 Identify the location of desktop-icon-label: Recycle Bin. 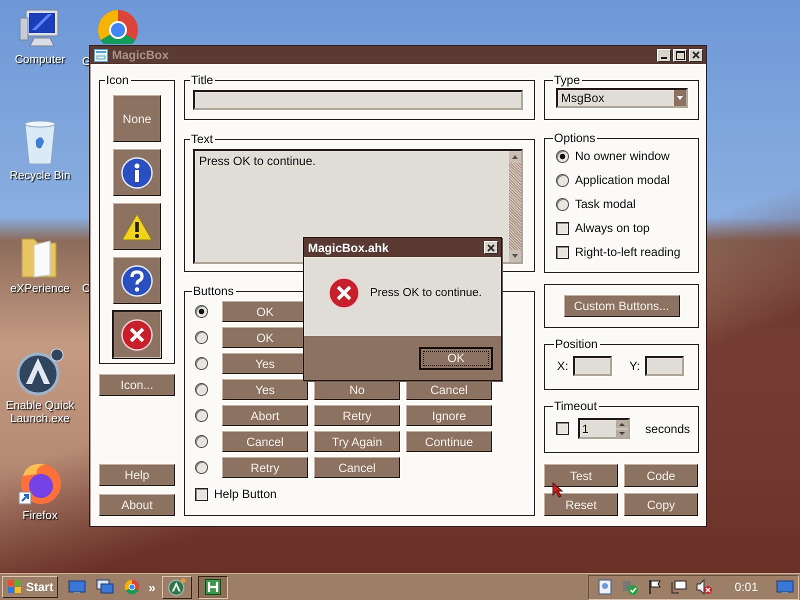
(40, 176).